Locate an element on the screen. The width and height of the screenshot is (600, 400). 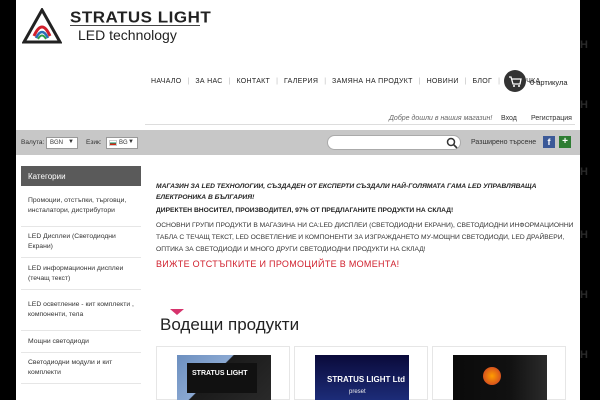
cart-icon is located at coordinates (515, 81).